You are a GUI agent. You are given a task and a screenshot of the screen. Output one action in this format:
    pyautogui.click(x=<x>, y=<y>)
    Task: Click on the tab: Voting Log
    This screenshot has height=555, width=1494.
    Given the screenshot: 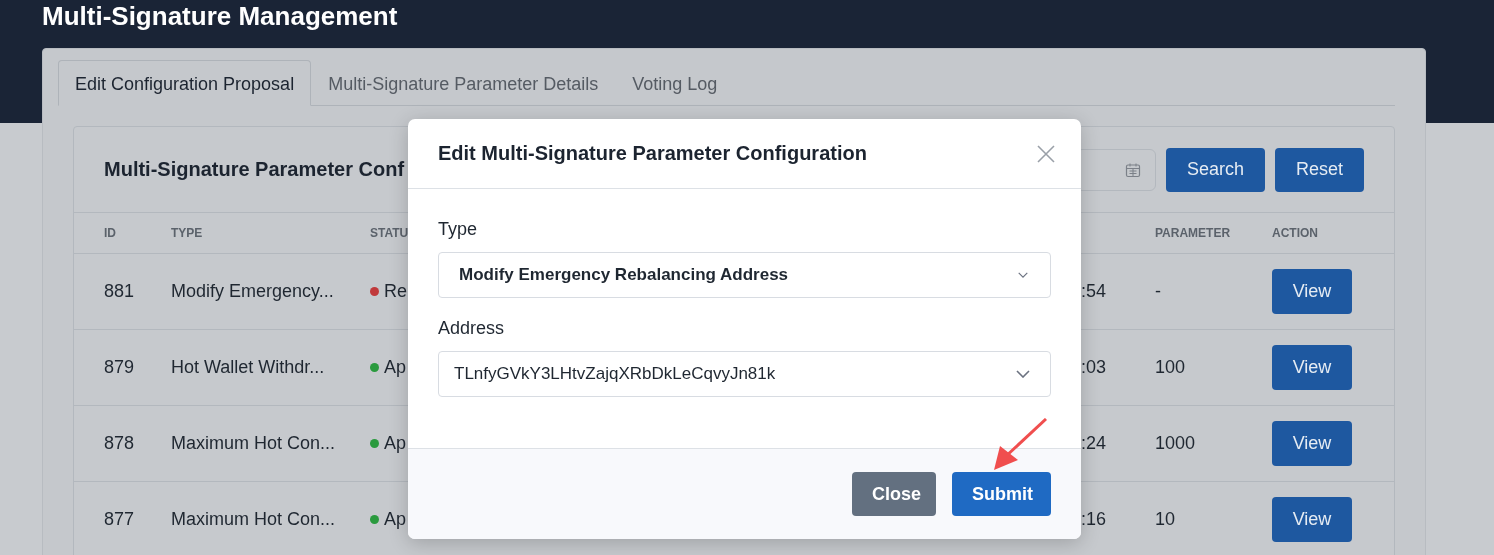 What is the action you would take?
    pyautogui.click(x=675, y=83)
    